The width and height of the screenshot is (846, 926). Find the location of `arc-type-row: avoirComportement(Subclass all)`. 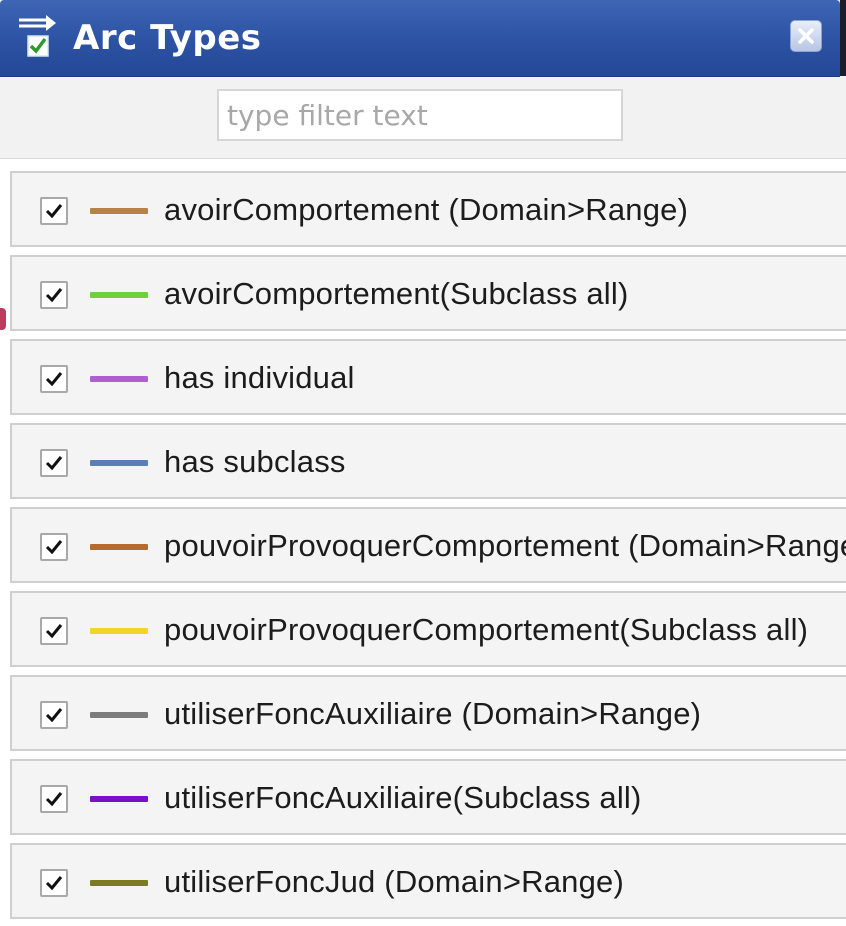

arc-type-row: avoirComportement(Subclass all) is located at coordinates (428, 293).